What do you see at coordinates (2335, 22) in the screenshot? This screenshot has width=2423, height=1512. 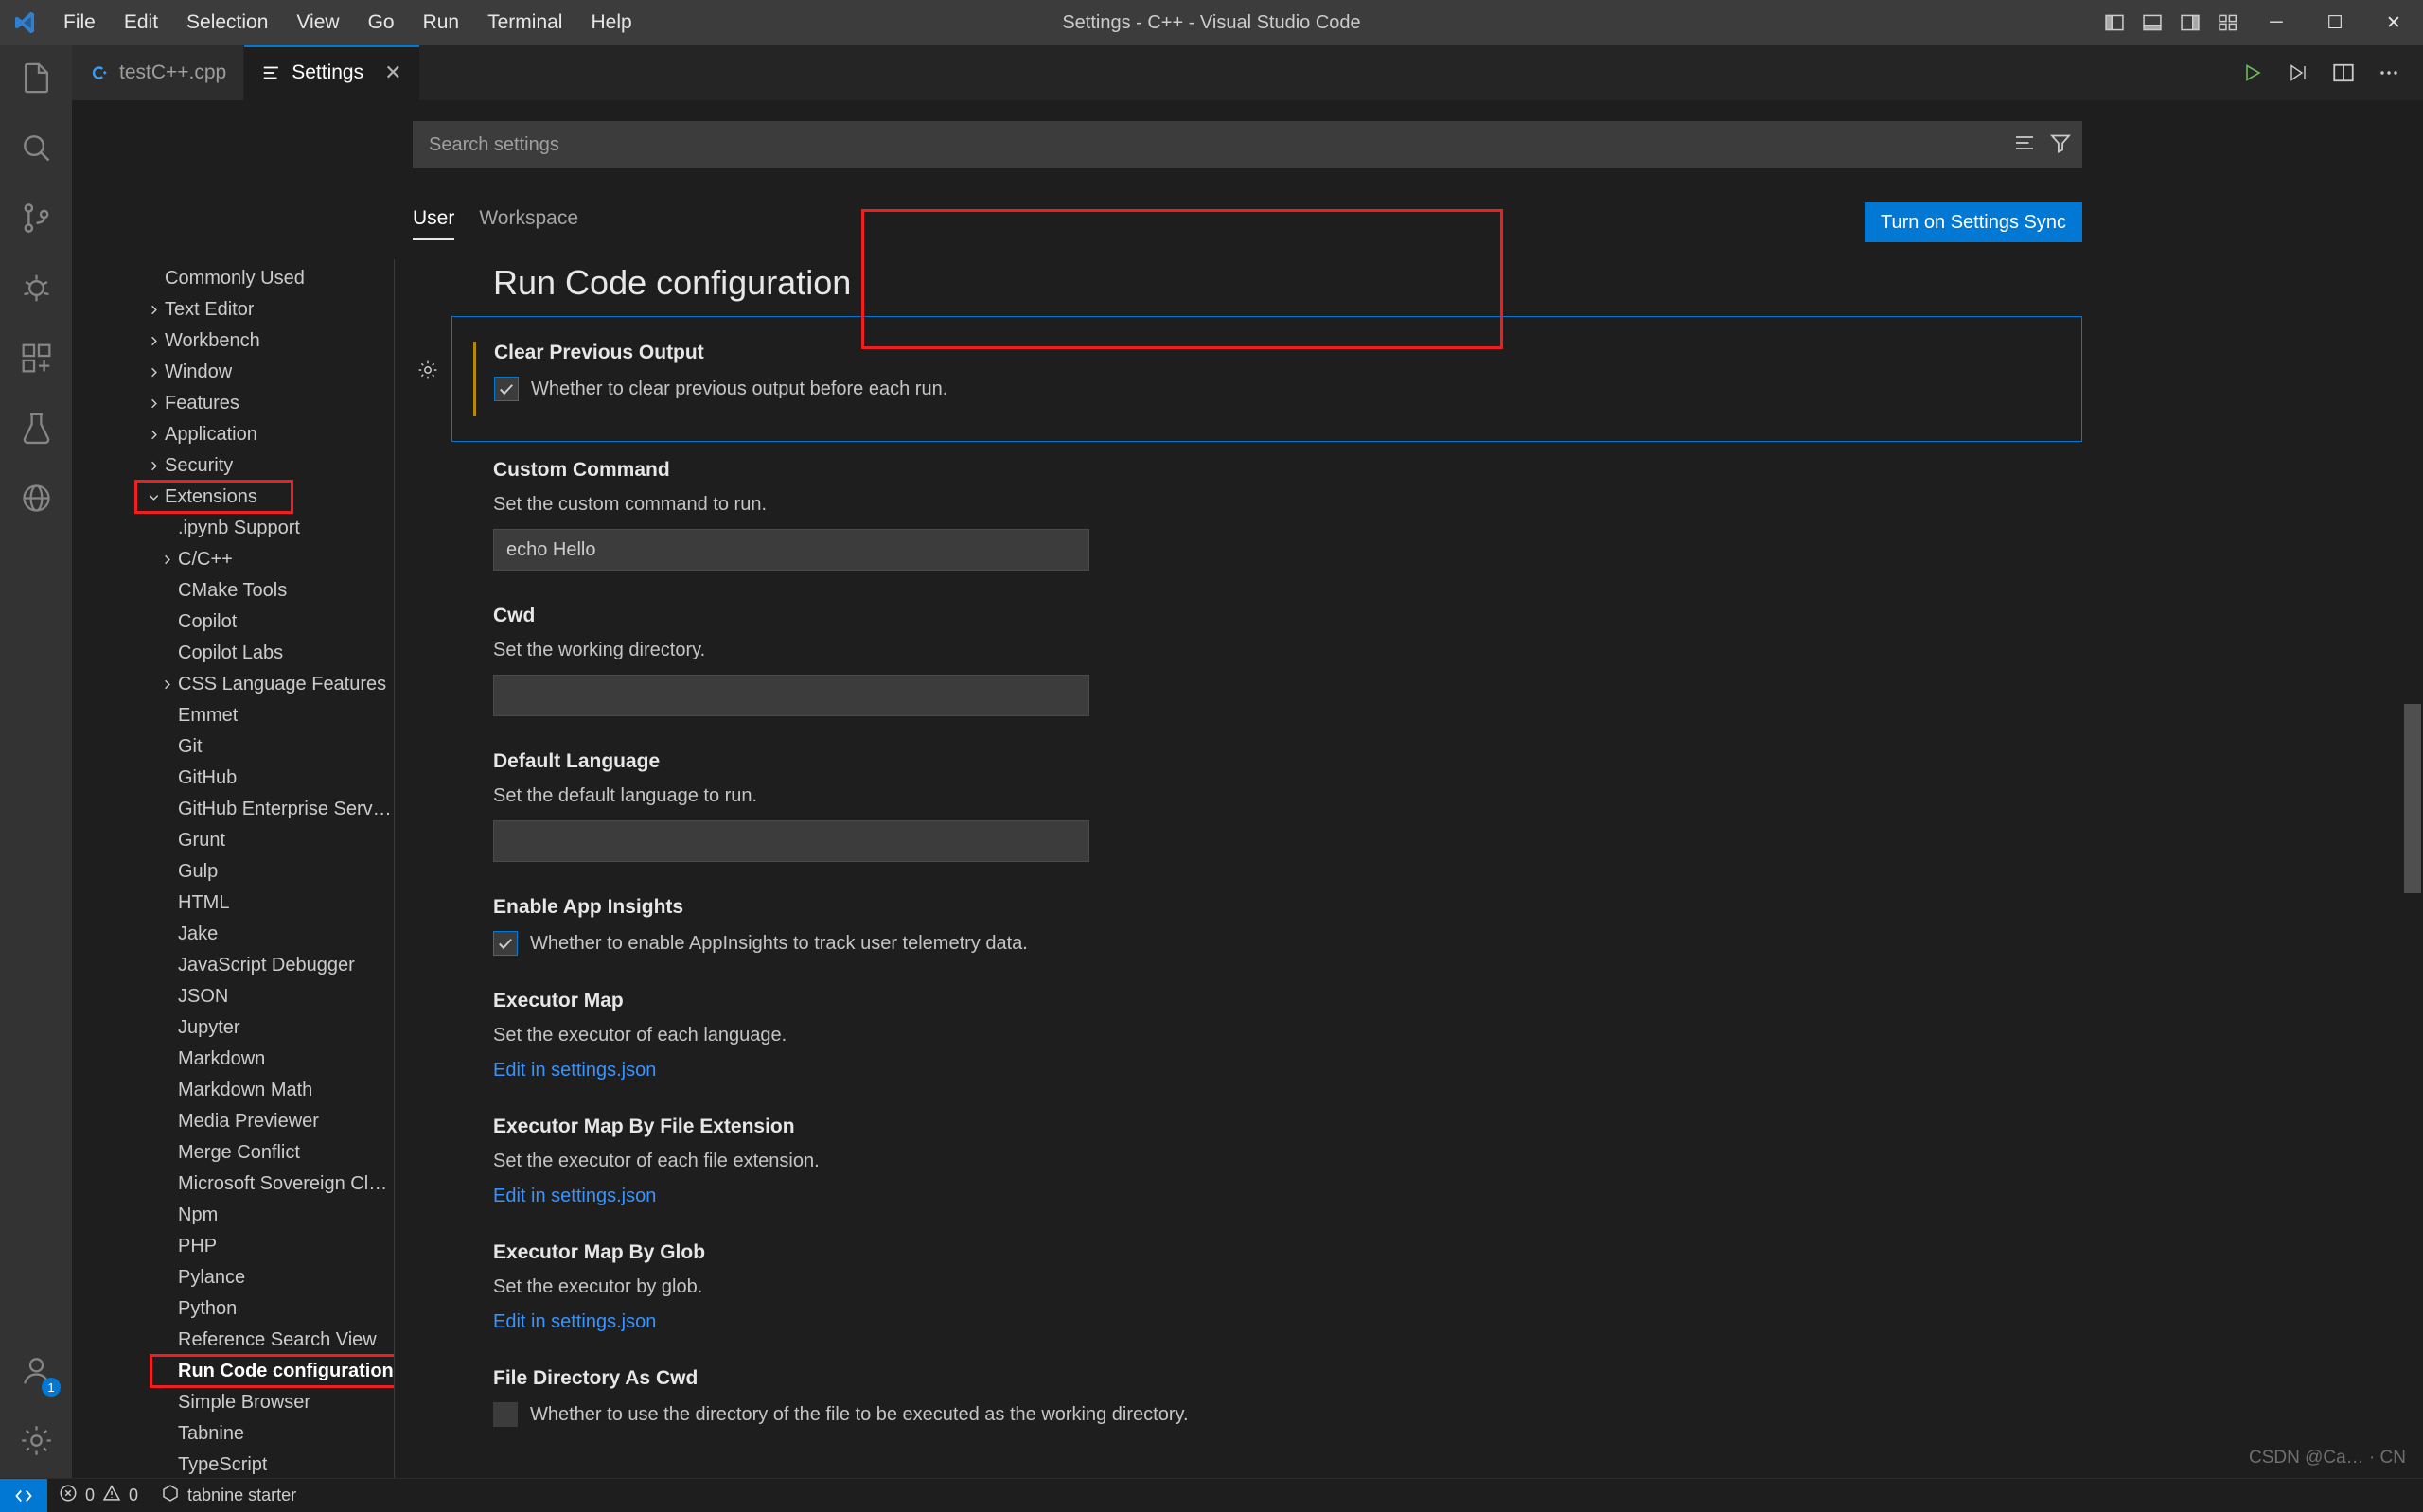 I see `window-maximize-button: ☐` at bounding box center [2335, 22].